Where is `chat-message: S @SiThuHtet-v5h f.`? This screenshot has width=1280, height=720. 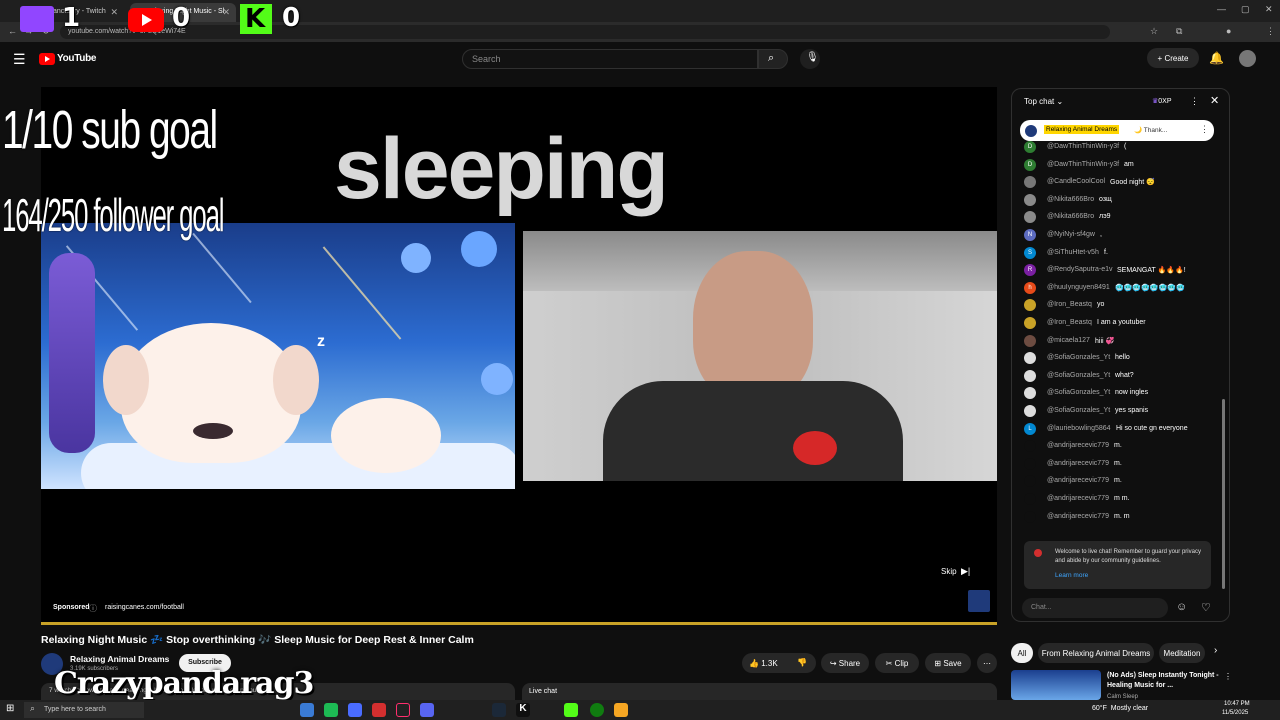
chat-message: S @SiThuHtet-v5h f. is located at coordinates (1124, 254).